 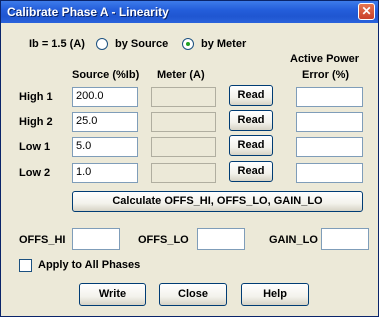 I want to click on row-label: Low 2, so click(x=35, y=173).